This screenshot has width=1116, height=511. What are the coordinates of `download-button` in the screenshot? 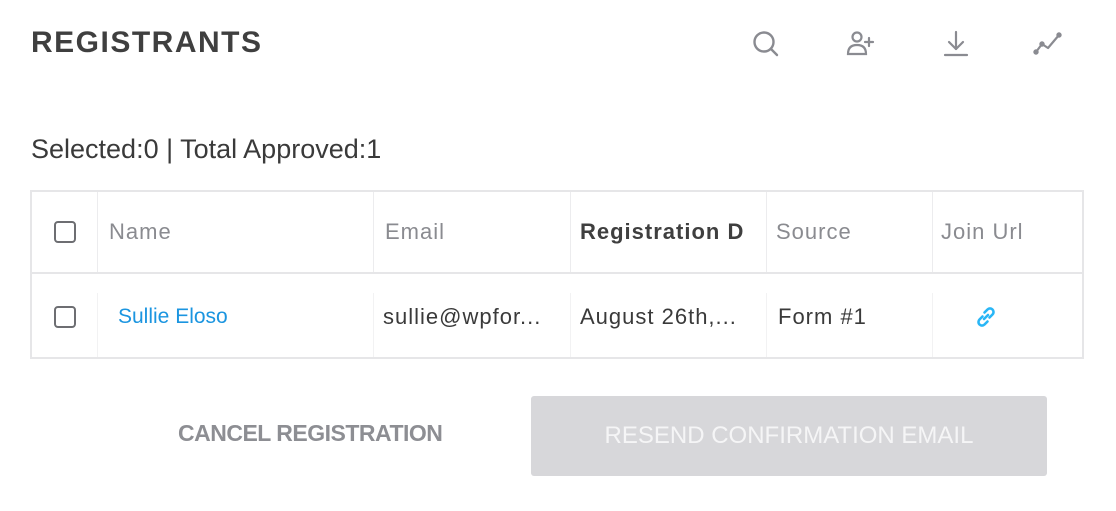 It's located at (956, 44).